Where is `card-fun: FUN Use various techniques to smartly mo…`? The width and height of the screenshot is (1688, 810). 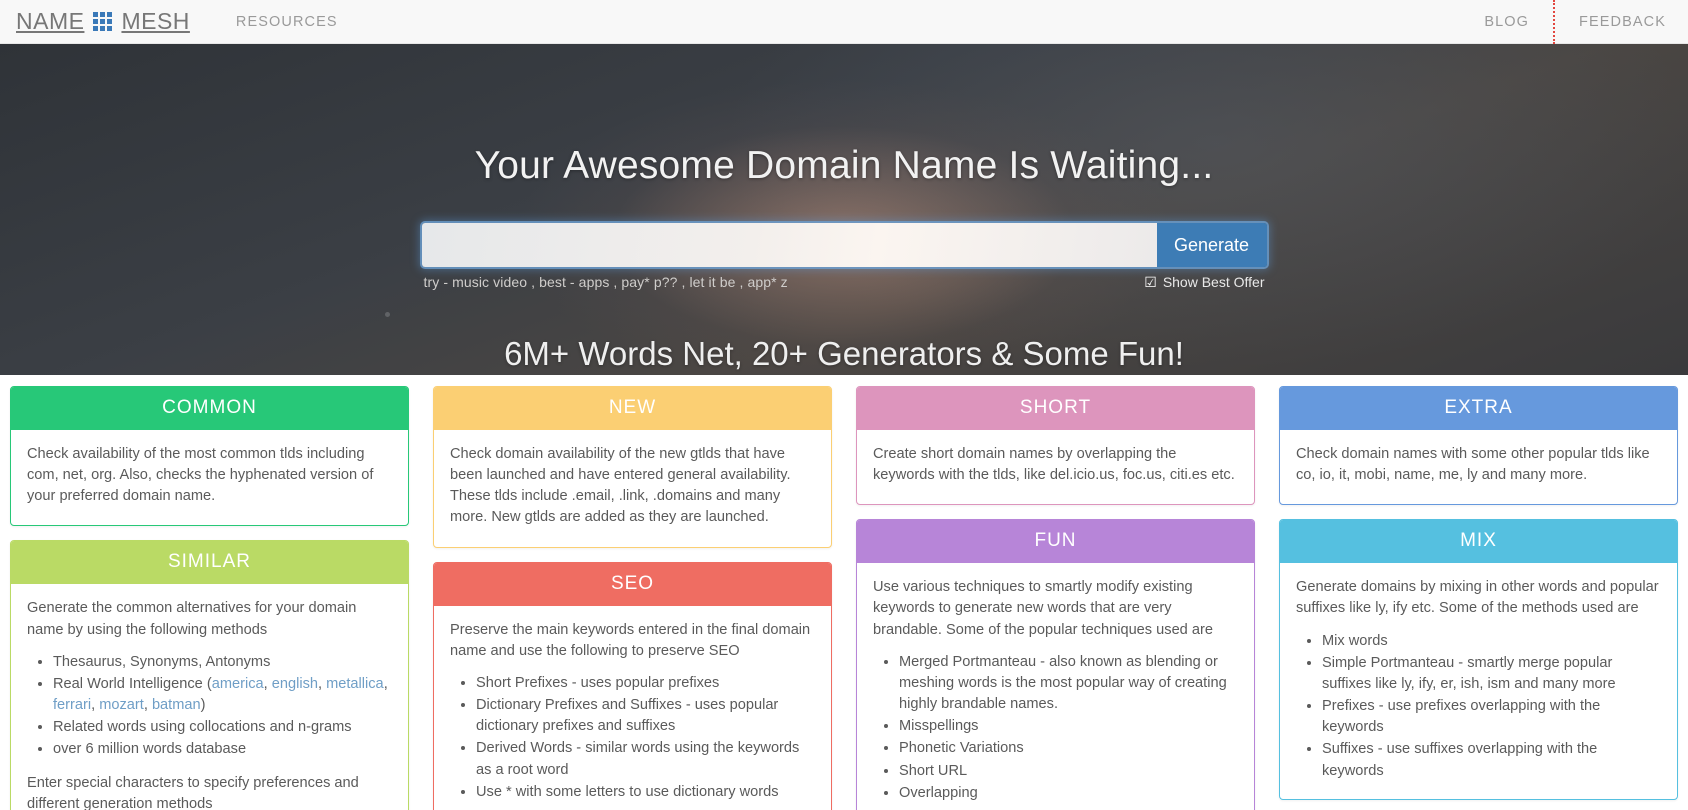 card-fun: FUN Use various techniques to smartly mo… is located at coordinates (1055, 664).